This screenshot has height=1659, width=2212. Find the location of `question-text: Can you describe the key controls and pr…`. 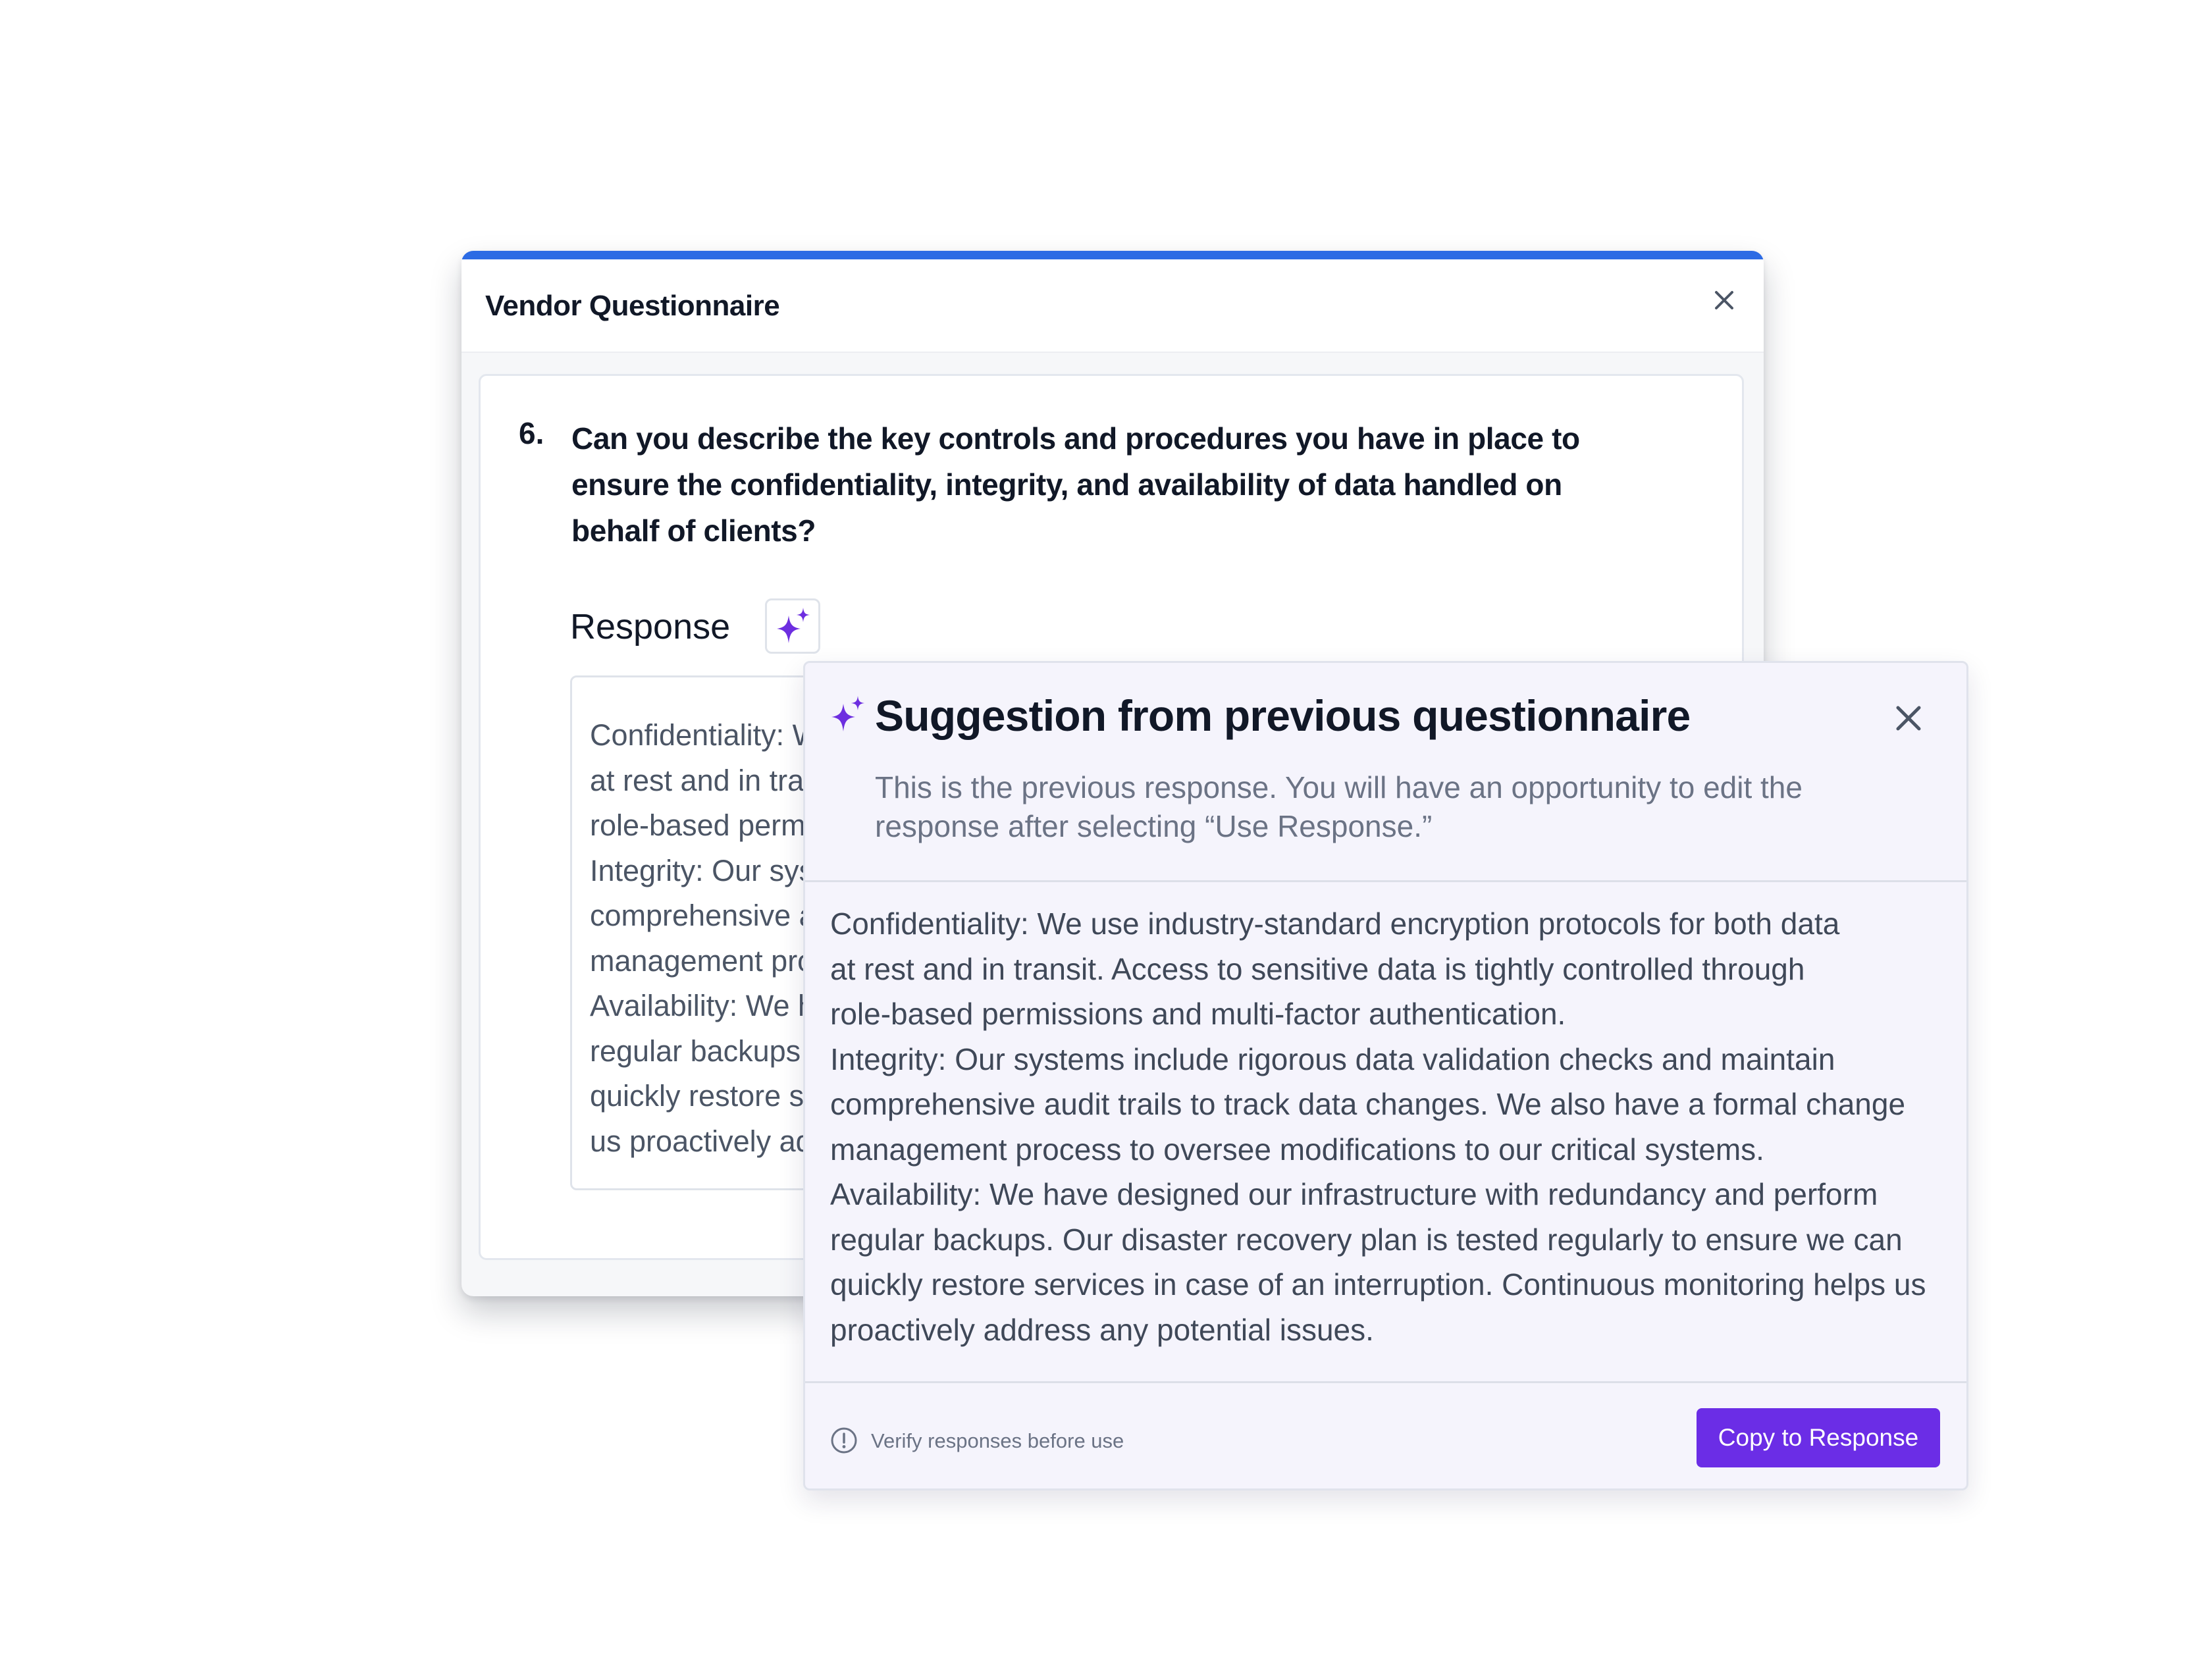

question-text: Can you describe the key controls and pr… is located at coordinates (1084, 485).